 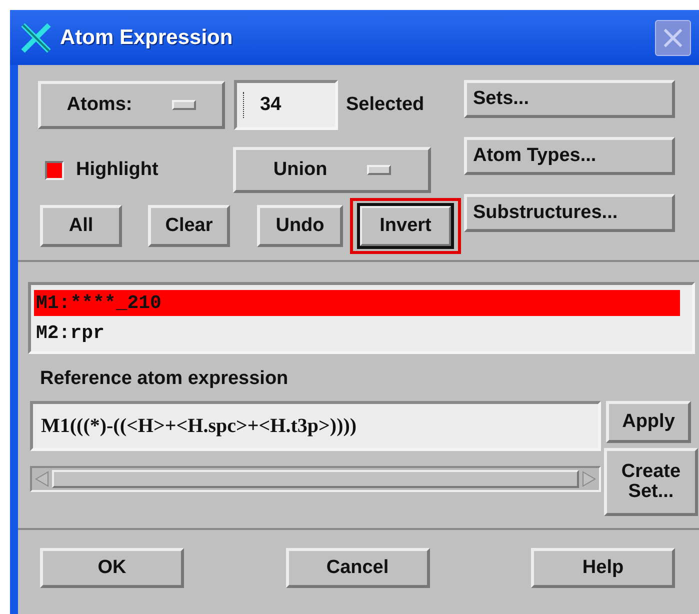 What do you see at coordinates (286, 105) in the screenshot?
I see `count-field: 34` at bounding box center [286, 105].